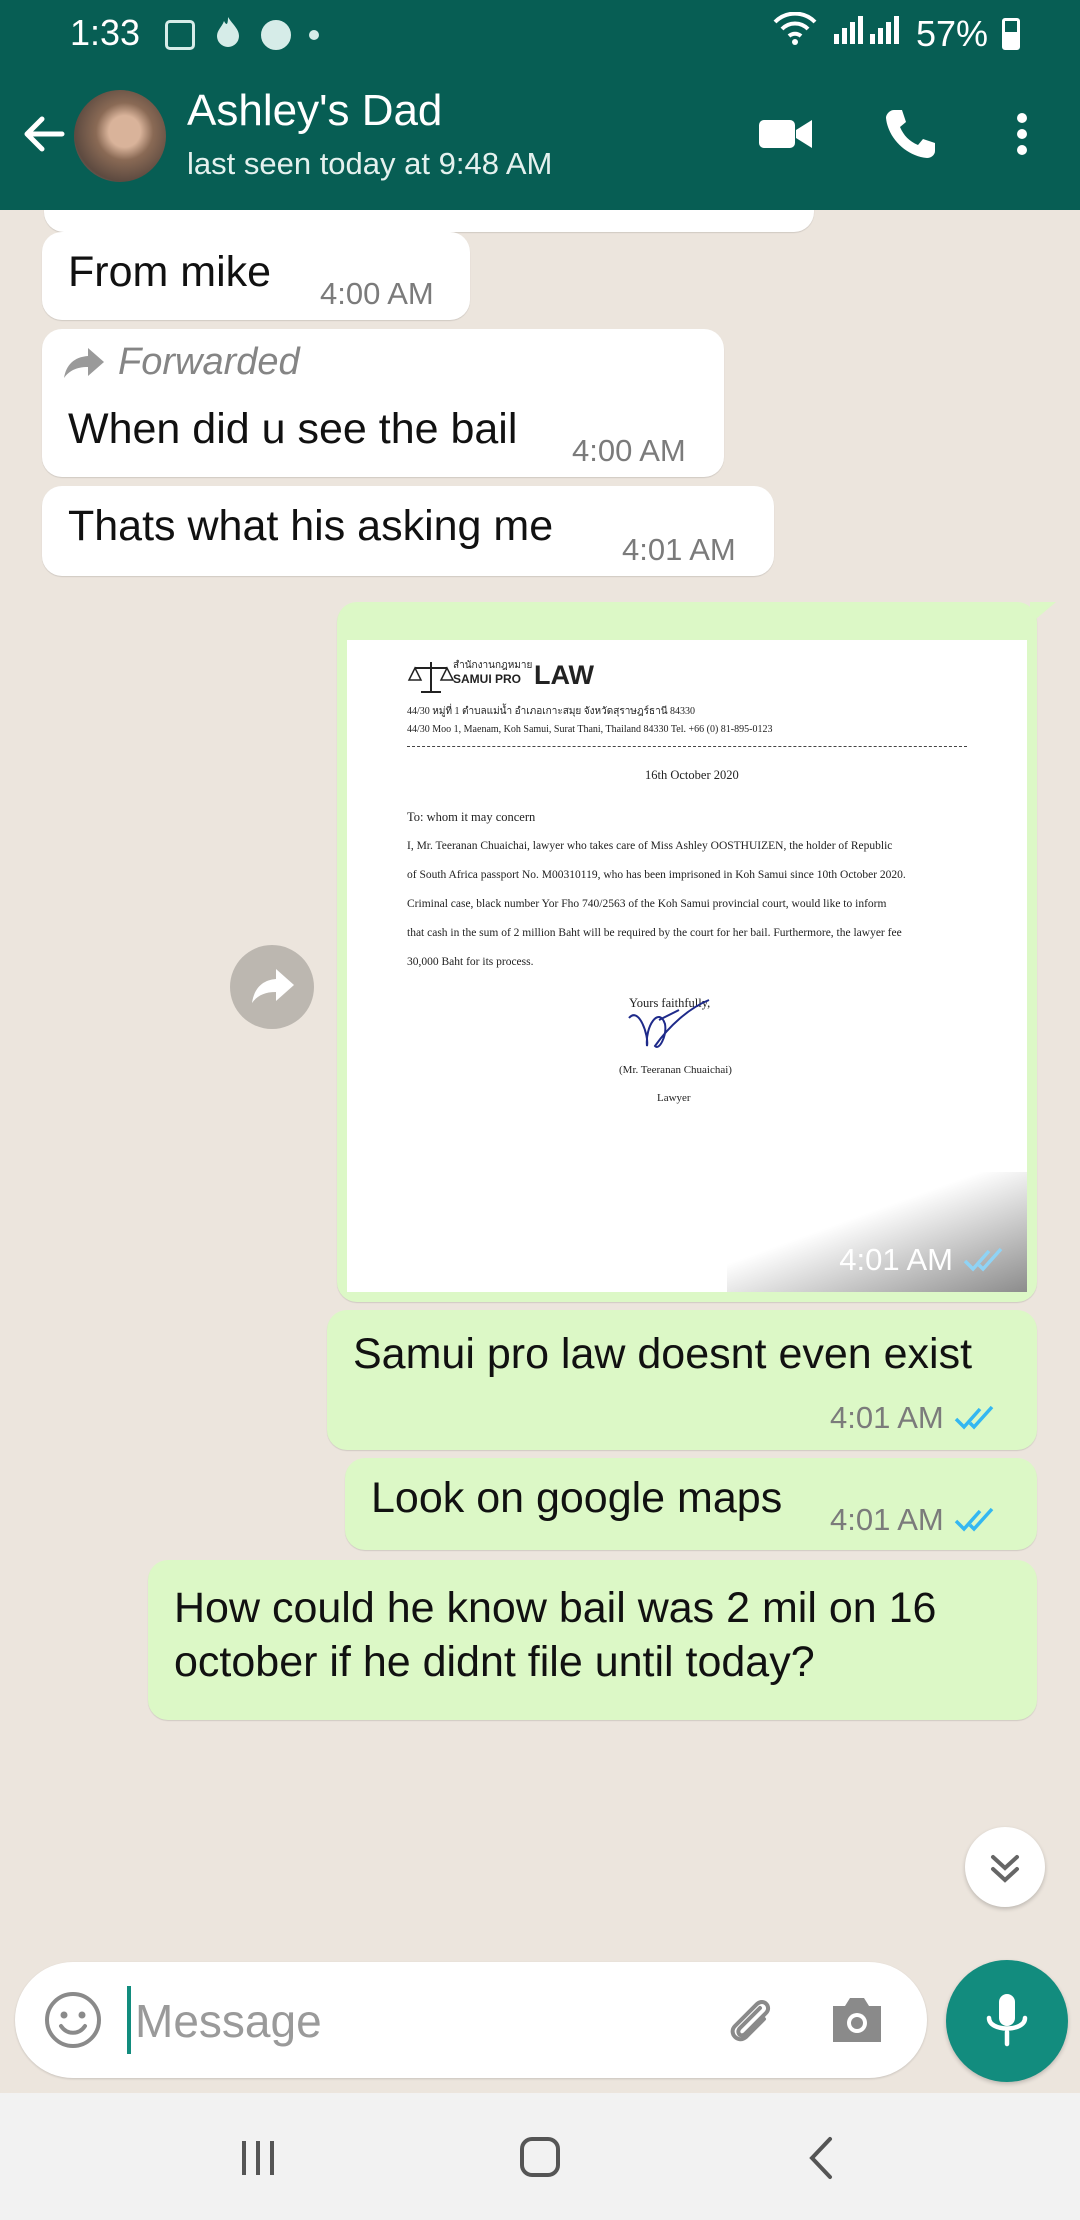 The image size is (1080, 2220). Describe the element at coordinates (209, 362) in the screenshot. I see `forwarded-label: Forwarded` at that location.